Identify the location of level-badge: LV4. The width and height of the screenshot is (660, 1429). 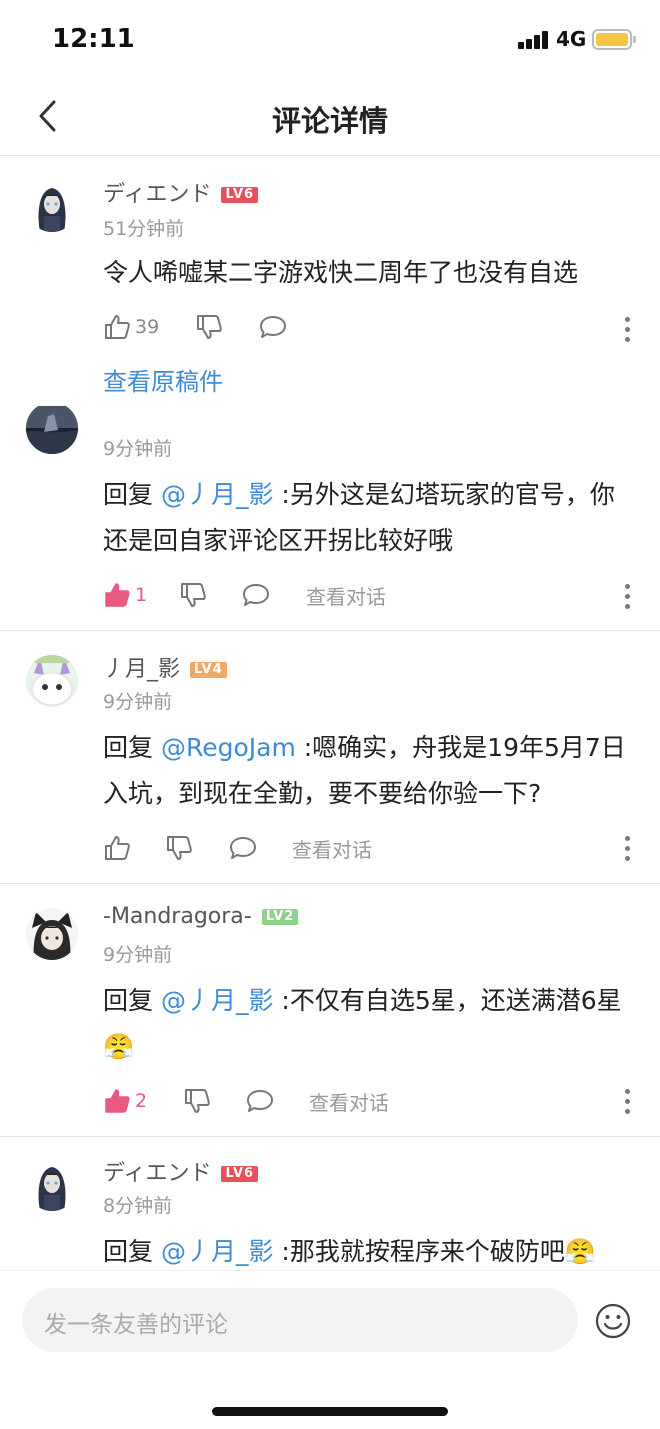
(208, 670).